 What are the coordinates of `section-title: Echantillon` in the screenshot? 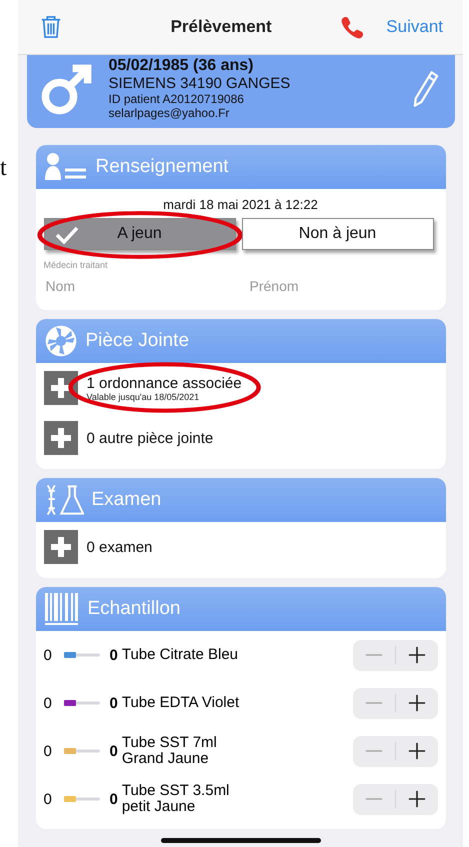 It's located at (134, 609).